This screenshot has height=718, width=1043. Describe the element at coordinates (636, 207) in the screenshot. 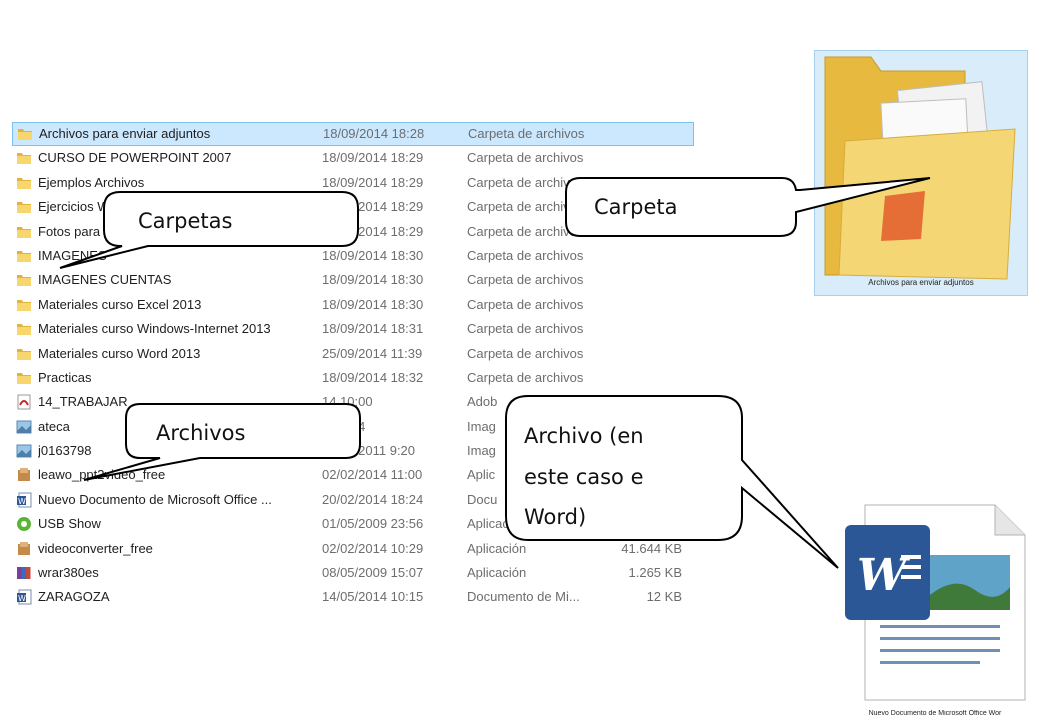

I see `callout-carpeta-label: Carpeta` at that location.